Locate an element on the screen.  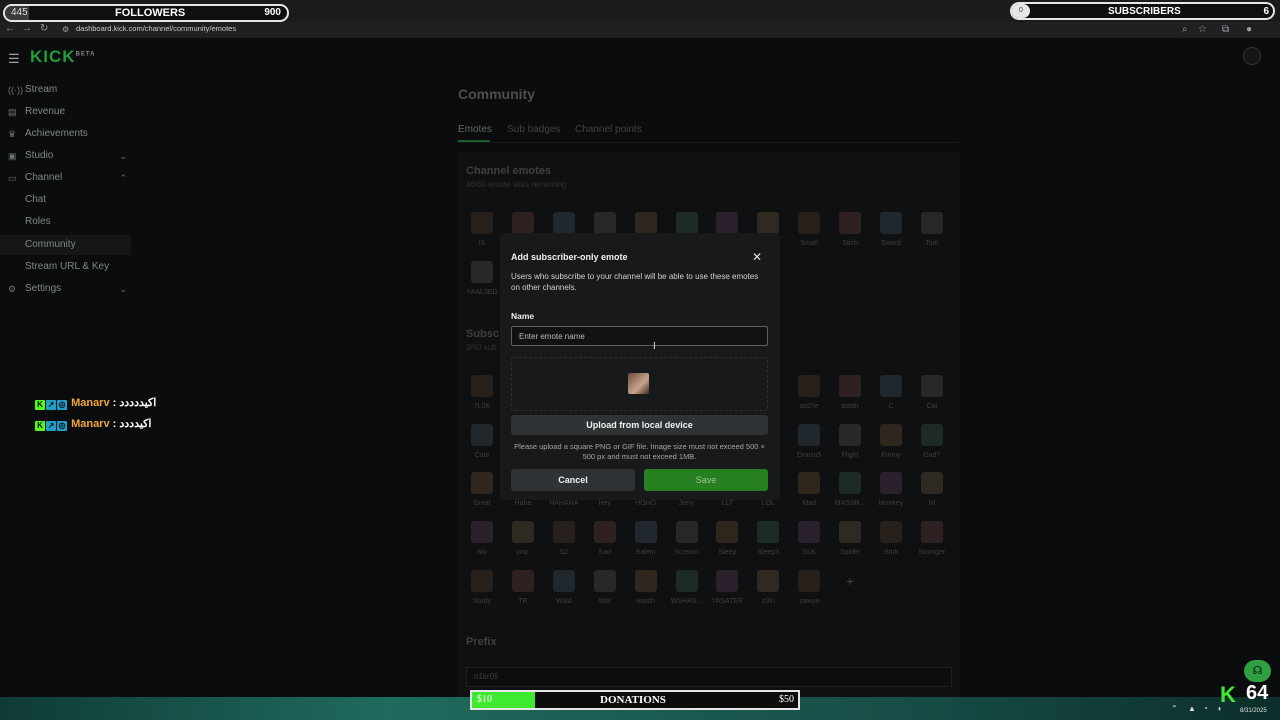
extensions-icon: ⧉ is located at coordinates (1225, 29).